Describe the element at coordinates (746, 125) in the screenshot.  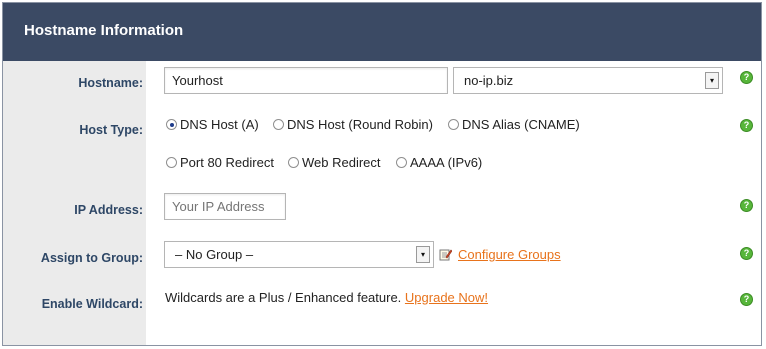
I see `help-icon-host-type: ?` at that location.